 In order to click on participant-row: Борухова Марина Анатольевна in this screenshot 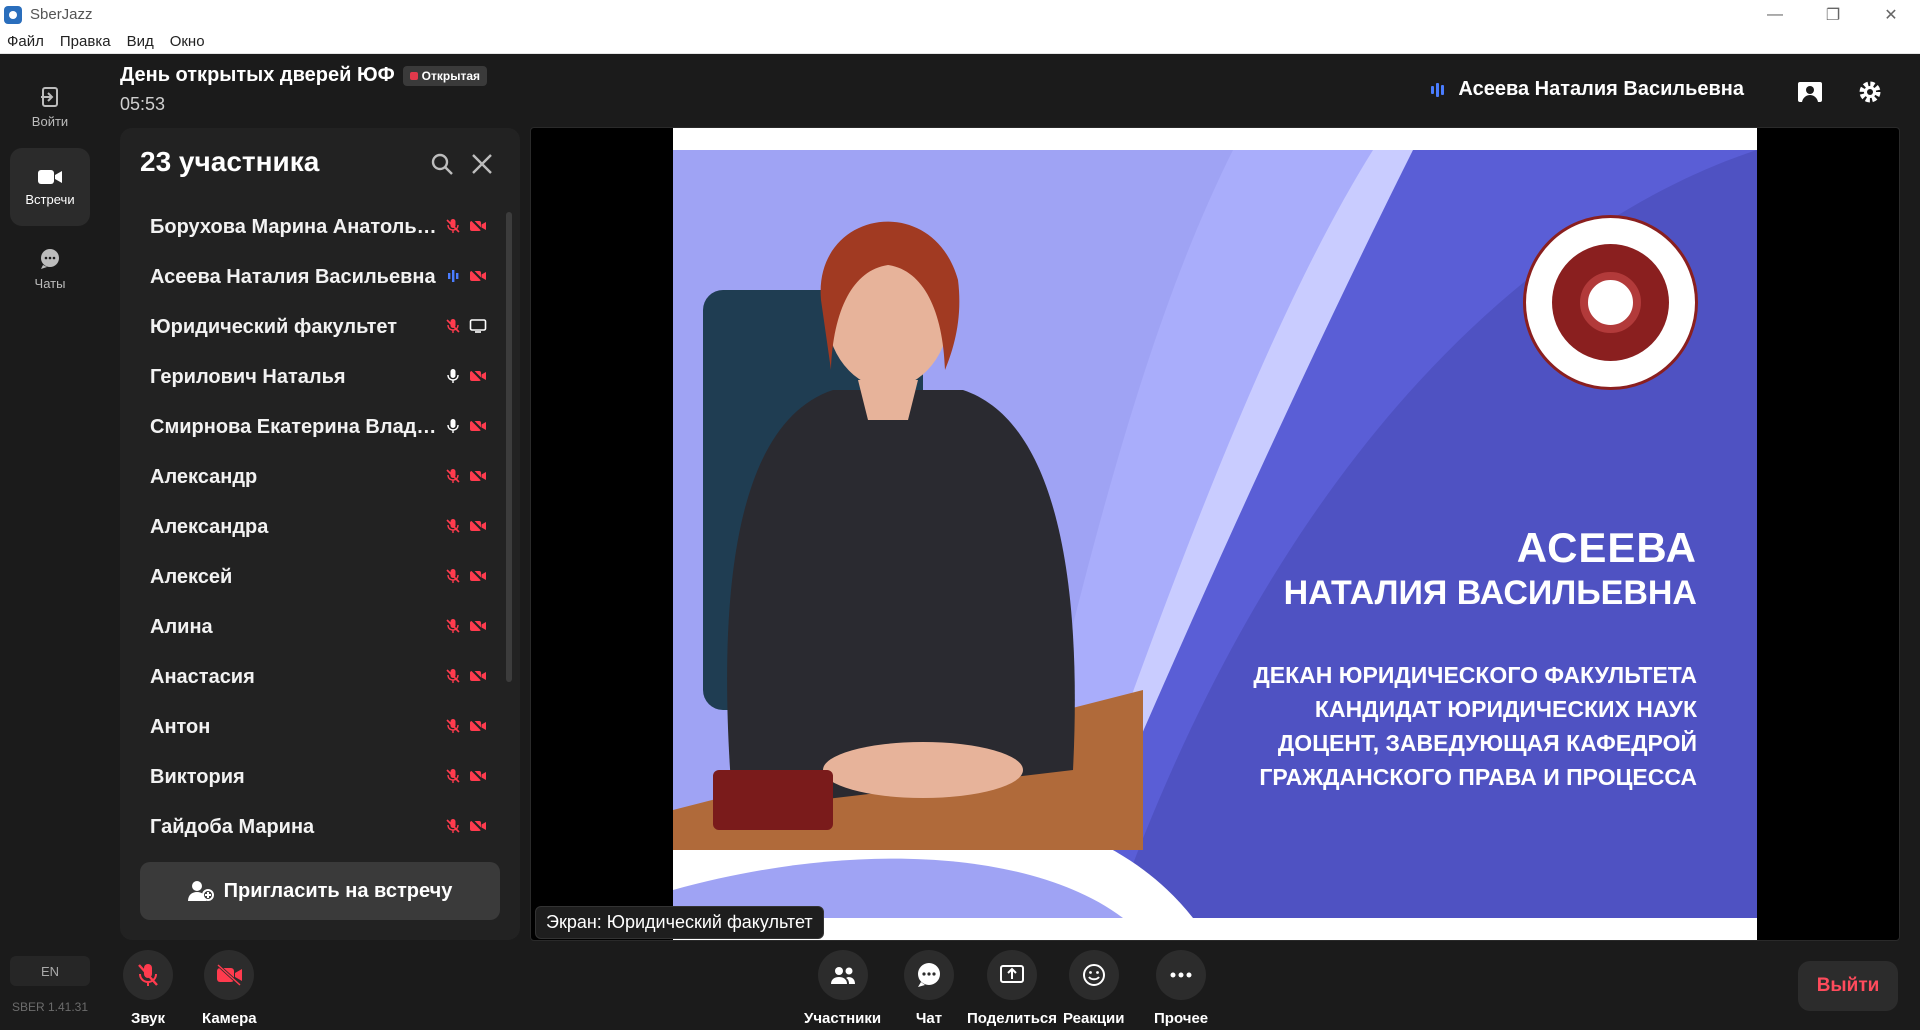, I will do `click(315, 227)`.